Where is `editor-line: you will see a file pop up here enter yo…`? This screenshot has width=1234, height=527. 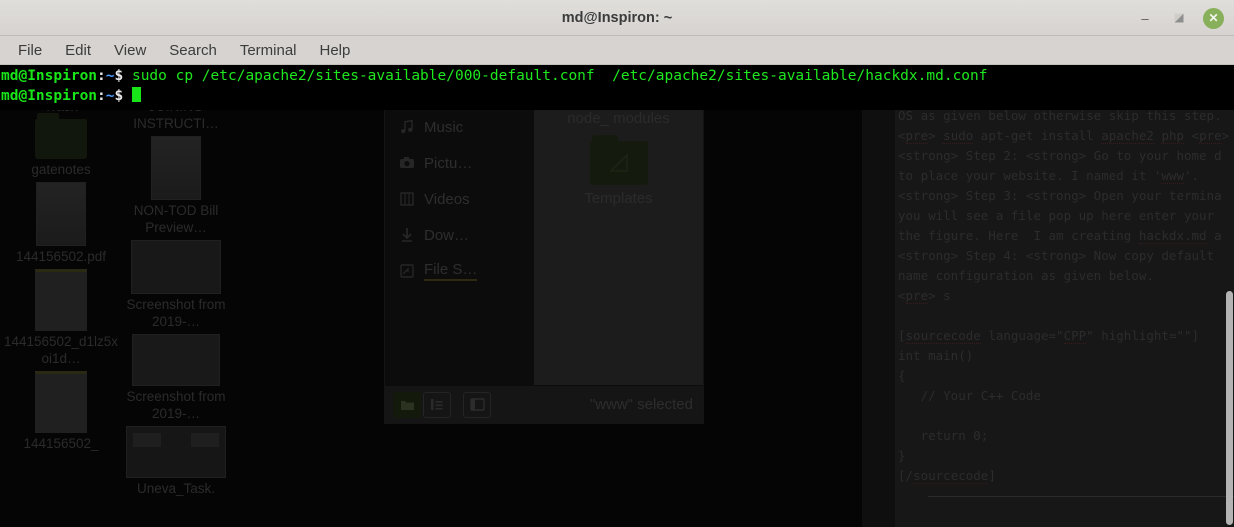
editor-line: you will see a file pop up here enter yo… is located at coordinates (1056, 215).